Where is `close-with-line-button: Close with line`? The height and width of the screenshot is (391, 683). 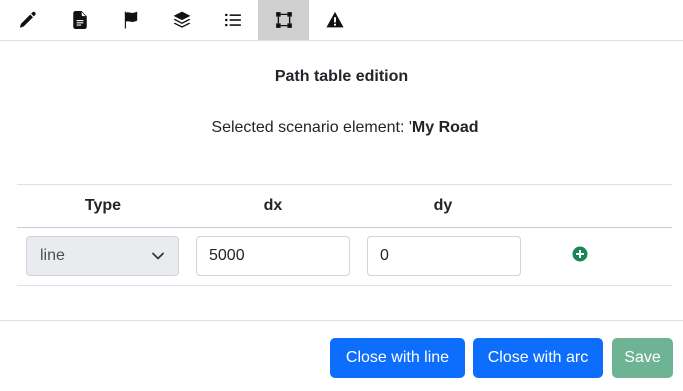
close-with-line-button: Close with line is located at coordinates (397, 358).